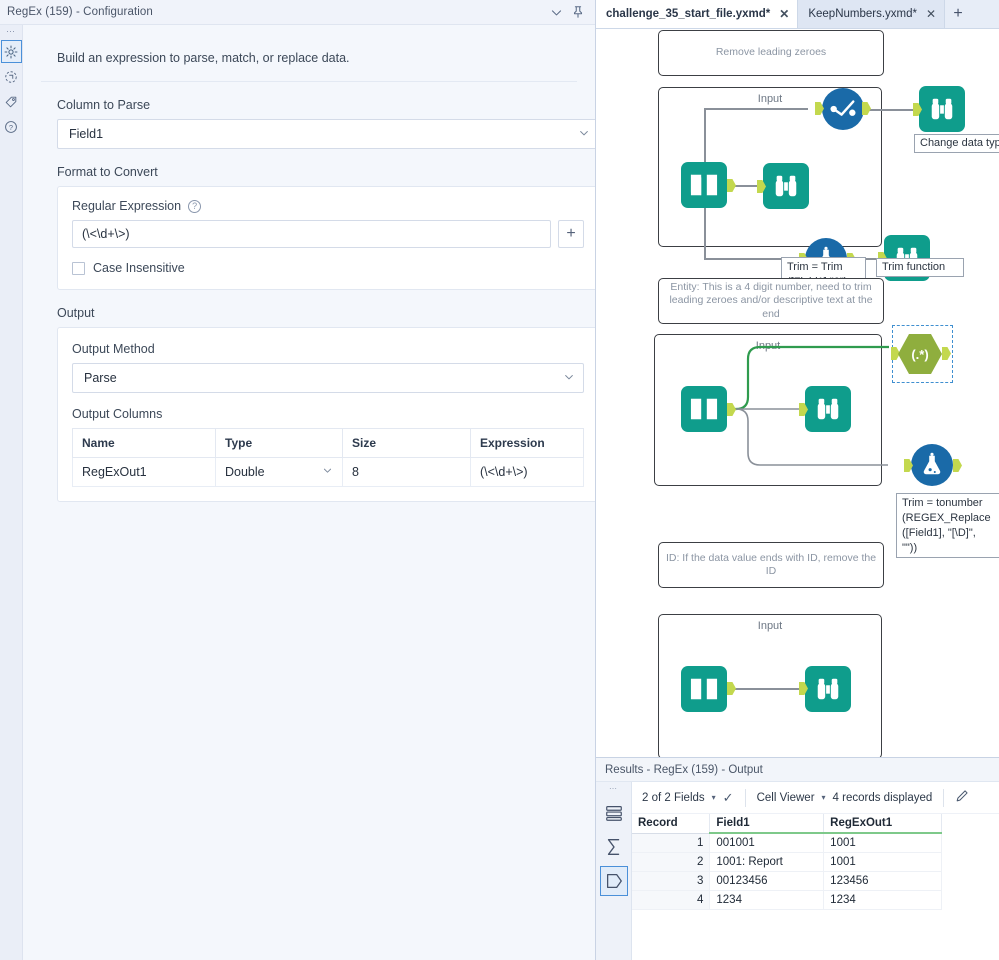 This screenshot has height=960, width=999. I want to click on add-expression-button: +, so click(571, 234).